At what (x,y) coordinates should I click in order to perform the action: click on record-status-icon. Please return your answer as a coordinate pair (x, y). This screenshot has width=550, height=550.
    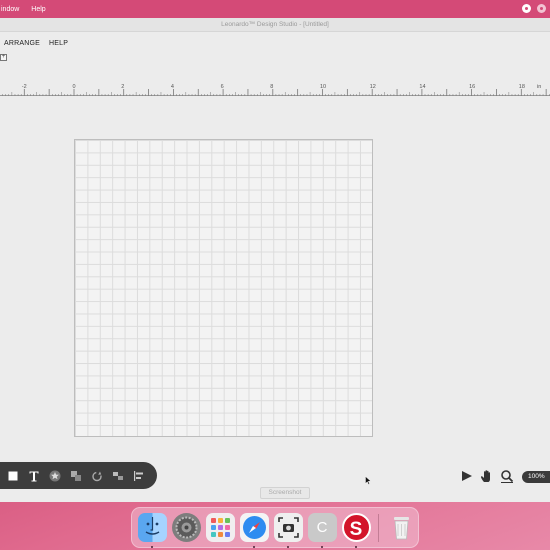
    Looking at the image, I should click on (526, 8).